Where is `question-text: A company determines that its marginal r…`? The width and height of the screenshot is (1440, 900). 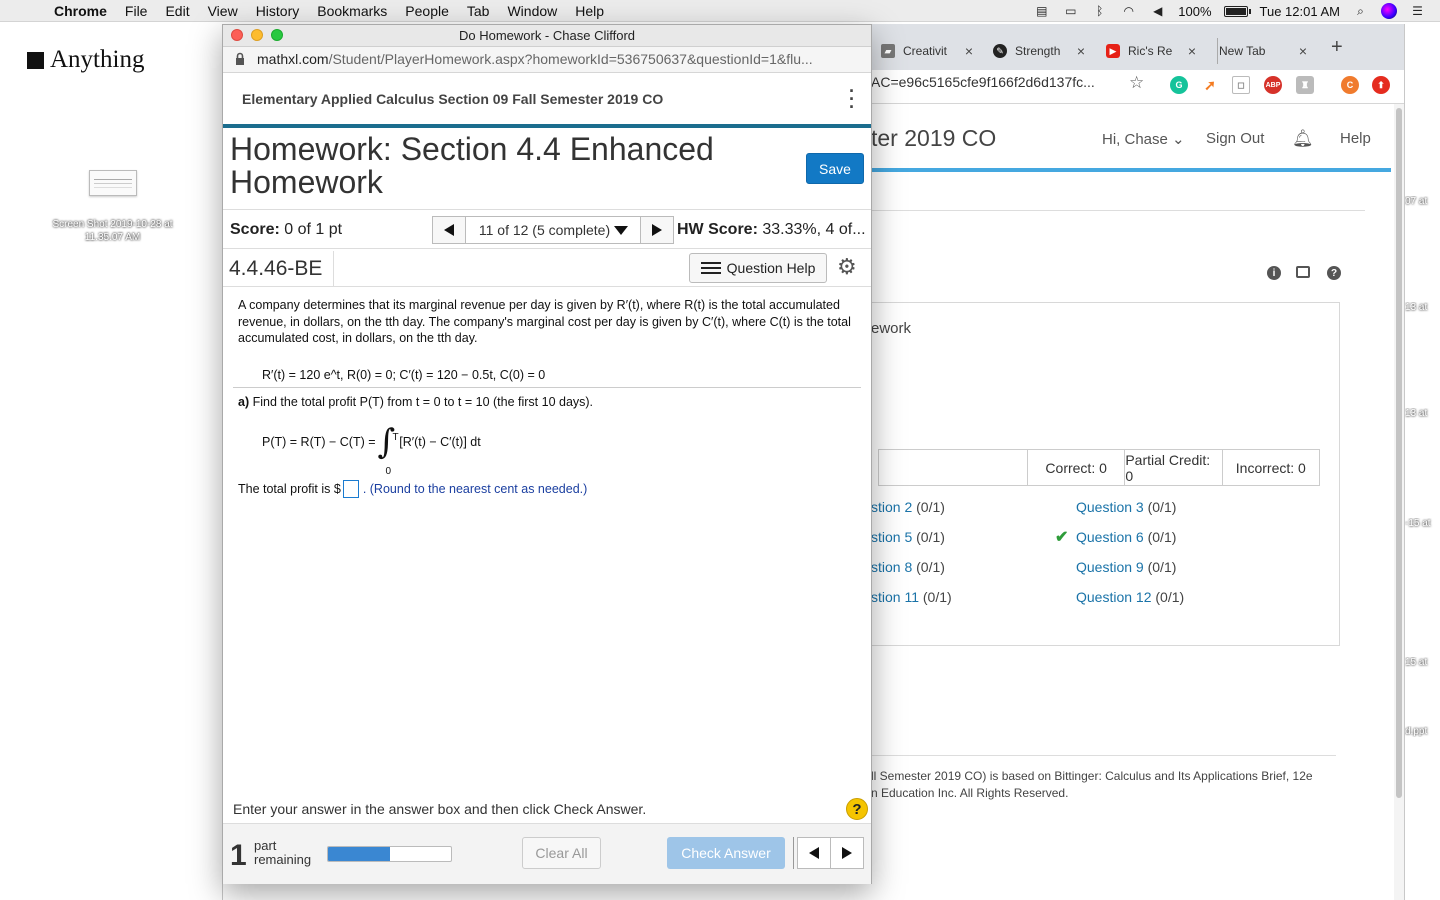
question-text: A company determines that its marginal r… is located at coordinates (544, 321).